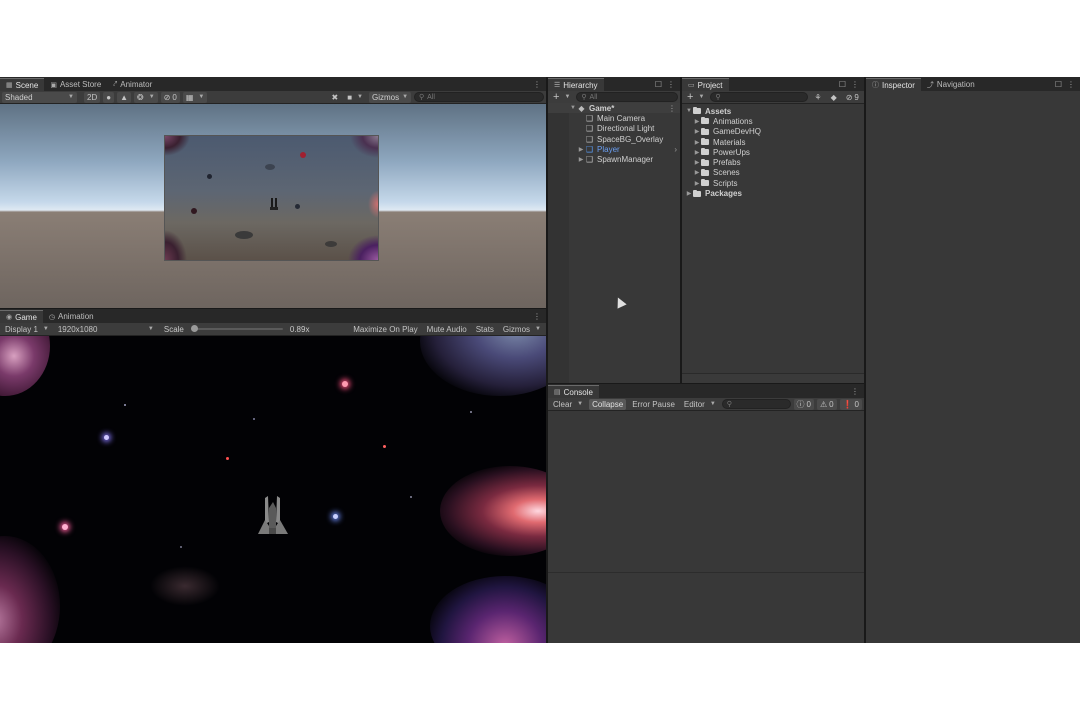 The height and width of the screenshot is (720, 1080). I want to click on game-gizmos-dropdown: Gizmos ▼, so click(522, 329).